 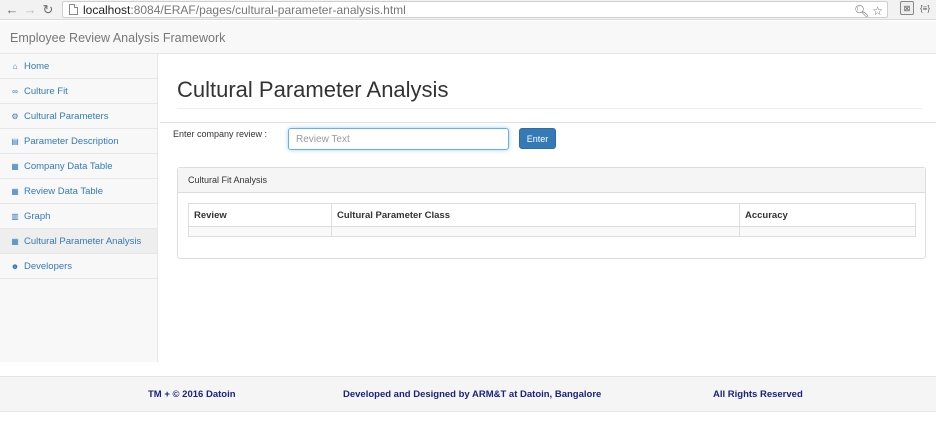 What do you see at coordinates (907, 8) in the screenshot?
I see `extension-icon: ⊠` at bounding box center [907, 8].